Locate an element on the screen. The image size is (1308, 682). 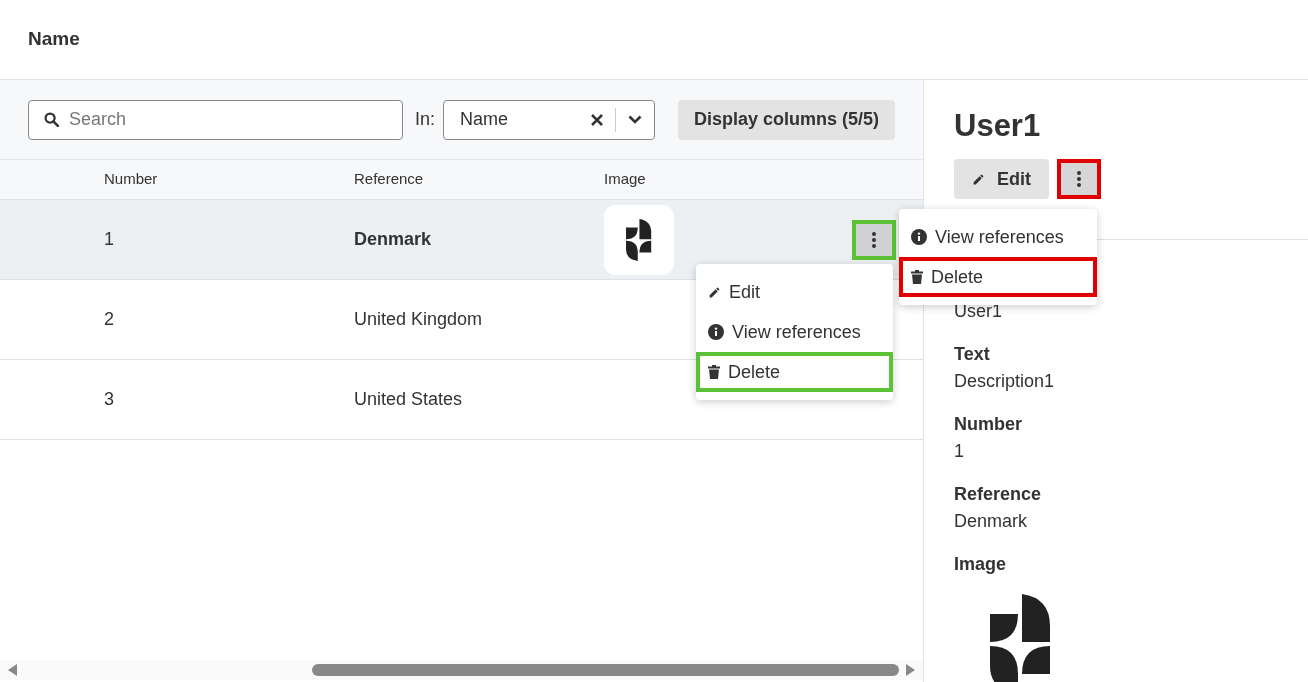
field-label: Reference is located at coordinates (998, 494).